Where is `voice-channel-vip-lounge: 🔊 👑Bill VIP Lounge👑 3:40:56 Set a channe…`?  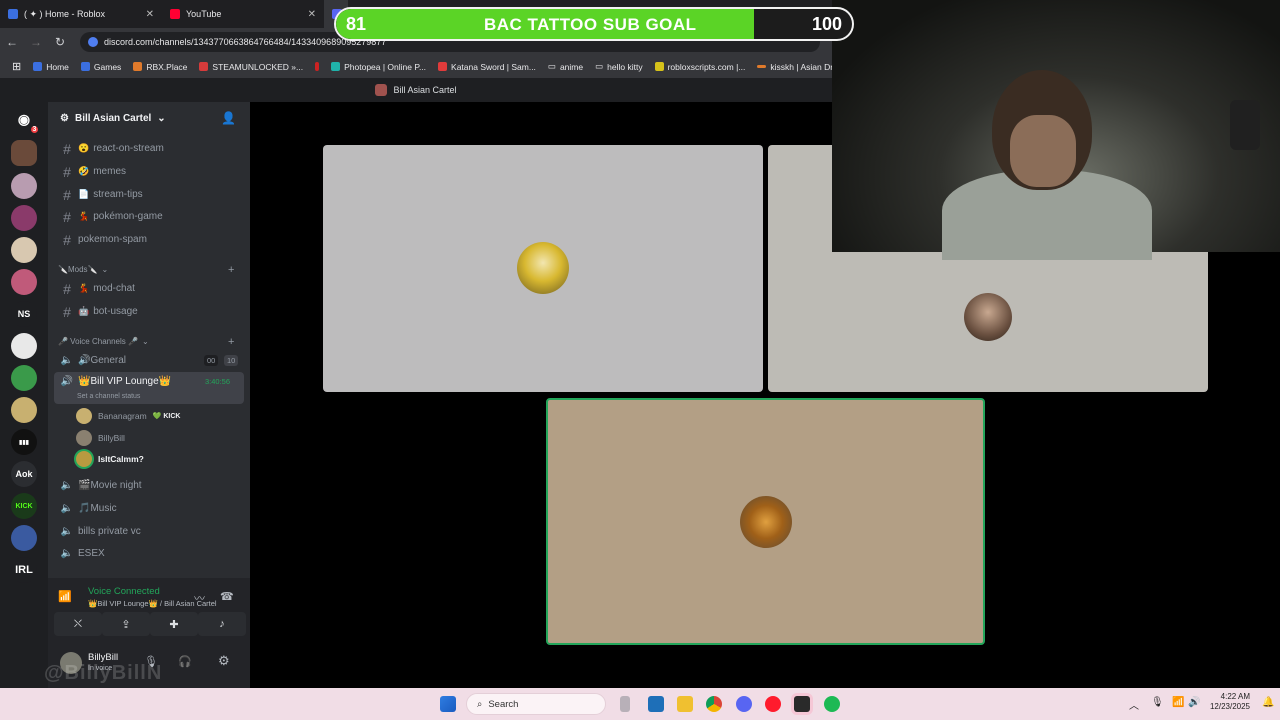 voice-channel-vip-lounge: 🔊 👑Bill VIP Lounge👑 3:40:56 Set a channe… is located at coordinates (149, 388).